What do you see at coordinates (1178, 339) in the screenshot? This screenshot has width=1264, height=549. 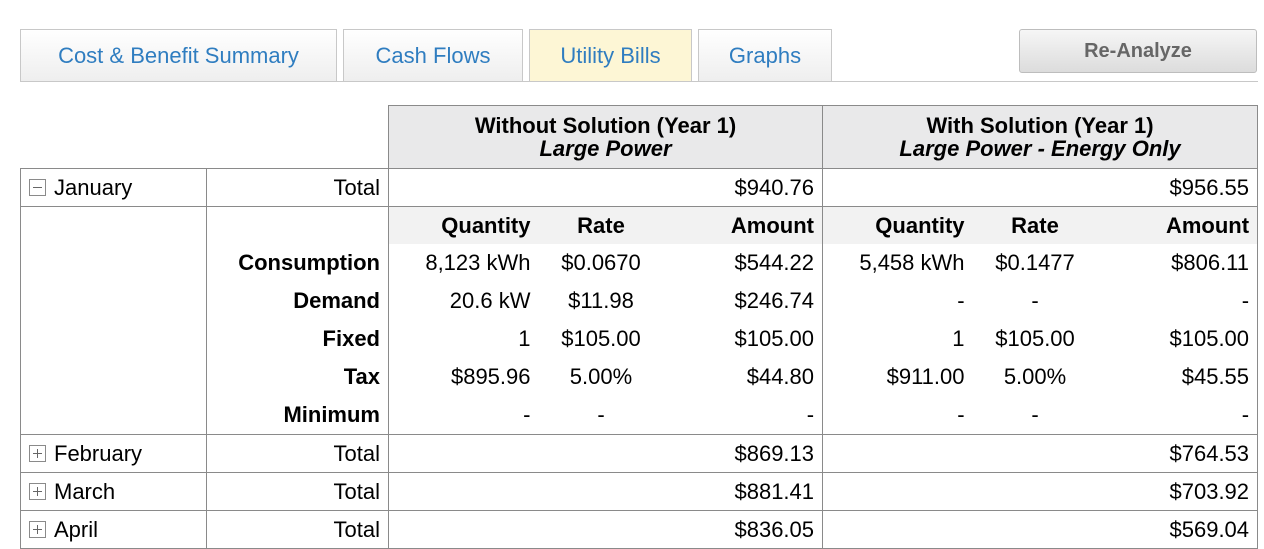 I see `with-amount: $105.00` at bounding box center [1178, 339].